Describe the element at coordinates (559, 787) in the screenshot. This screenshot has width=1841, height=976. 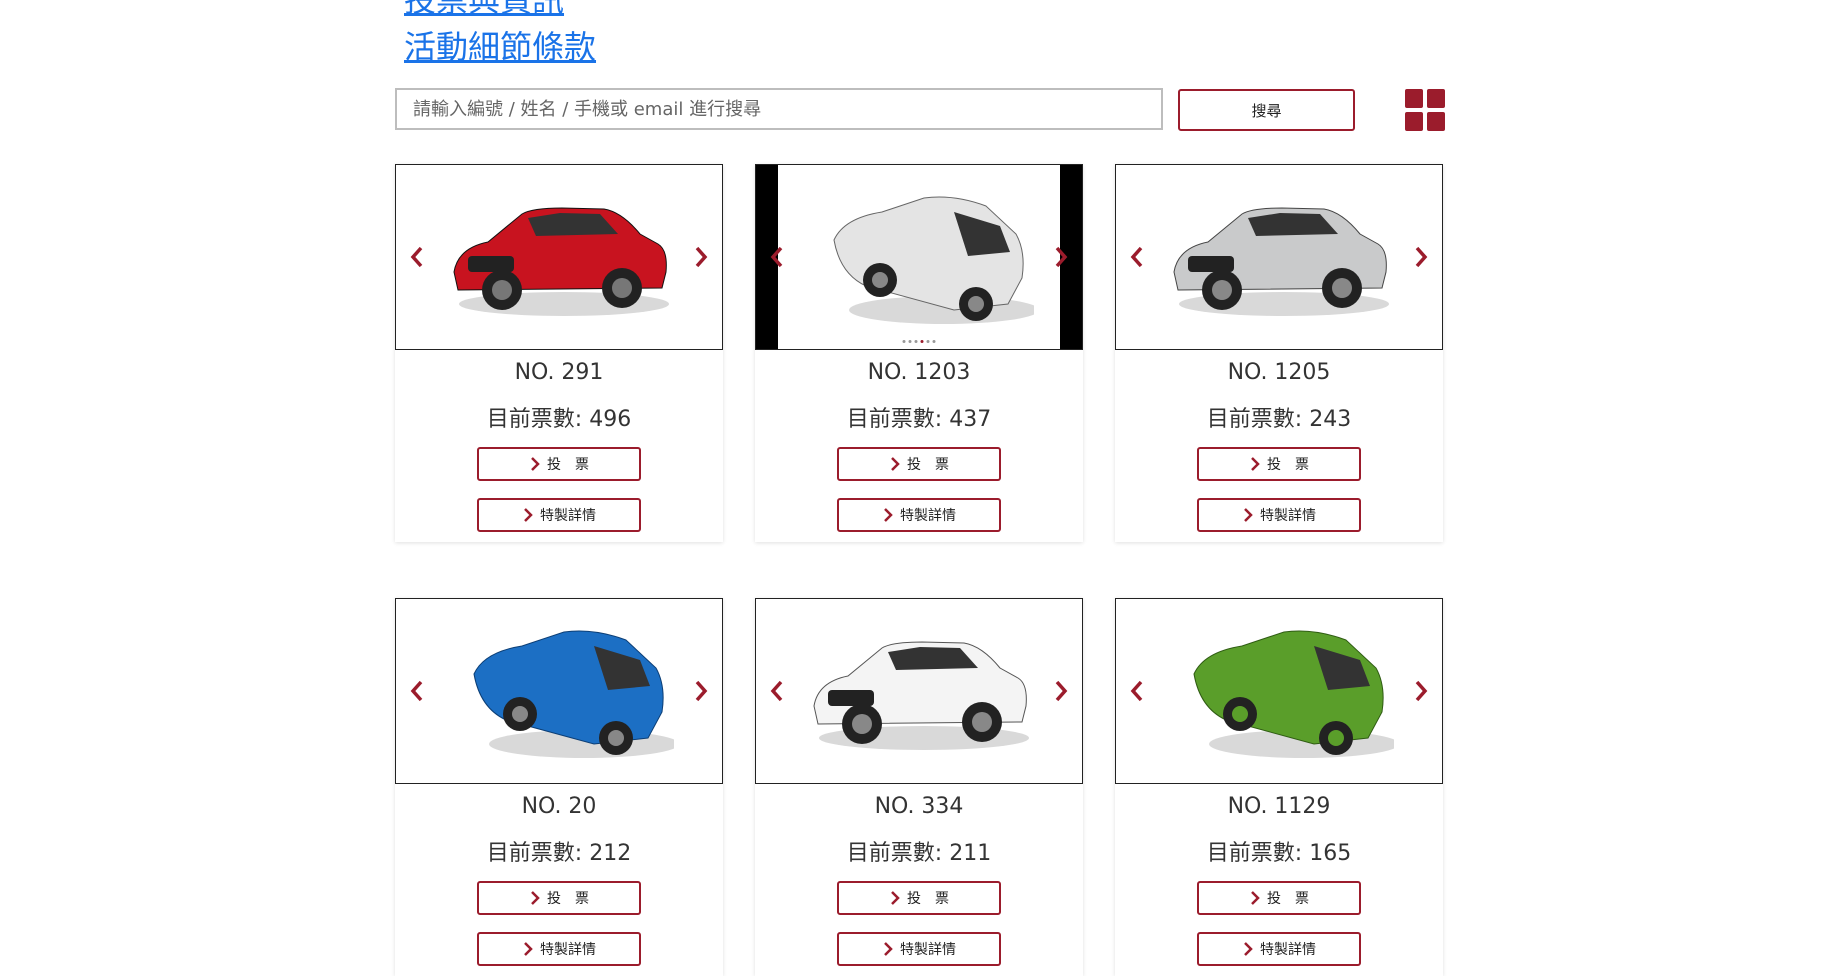
I see `entry-card: NO. 20 目前票數: 212 投票 特製詳情` at that location.